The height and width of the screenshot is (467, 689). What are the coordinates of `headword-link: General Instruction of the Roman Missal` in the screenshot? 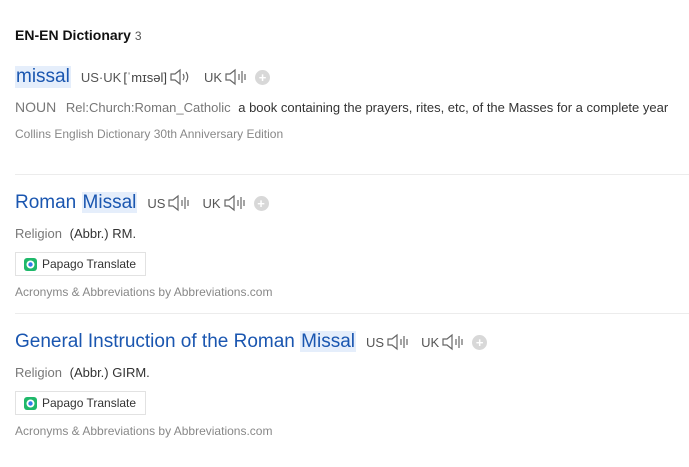 It's located at (185, 342).